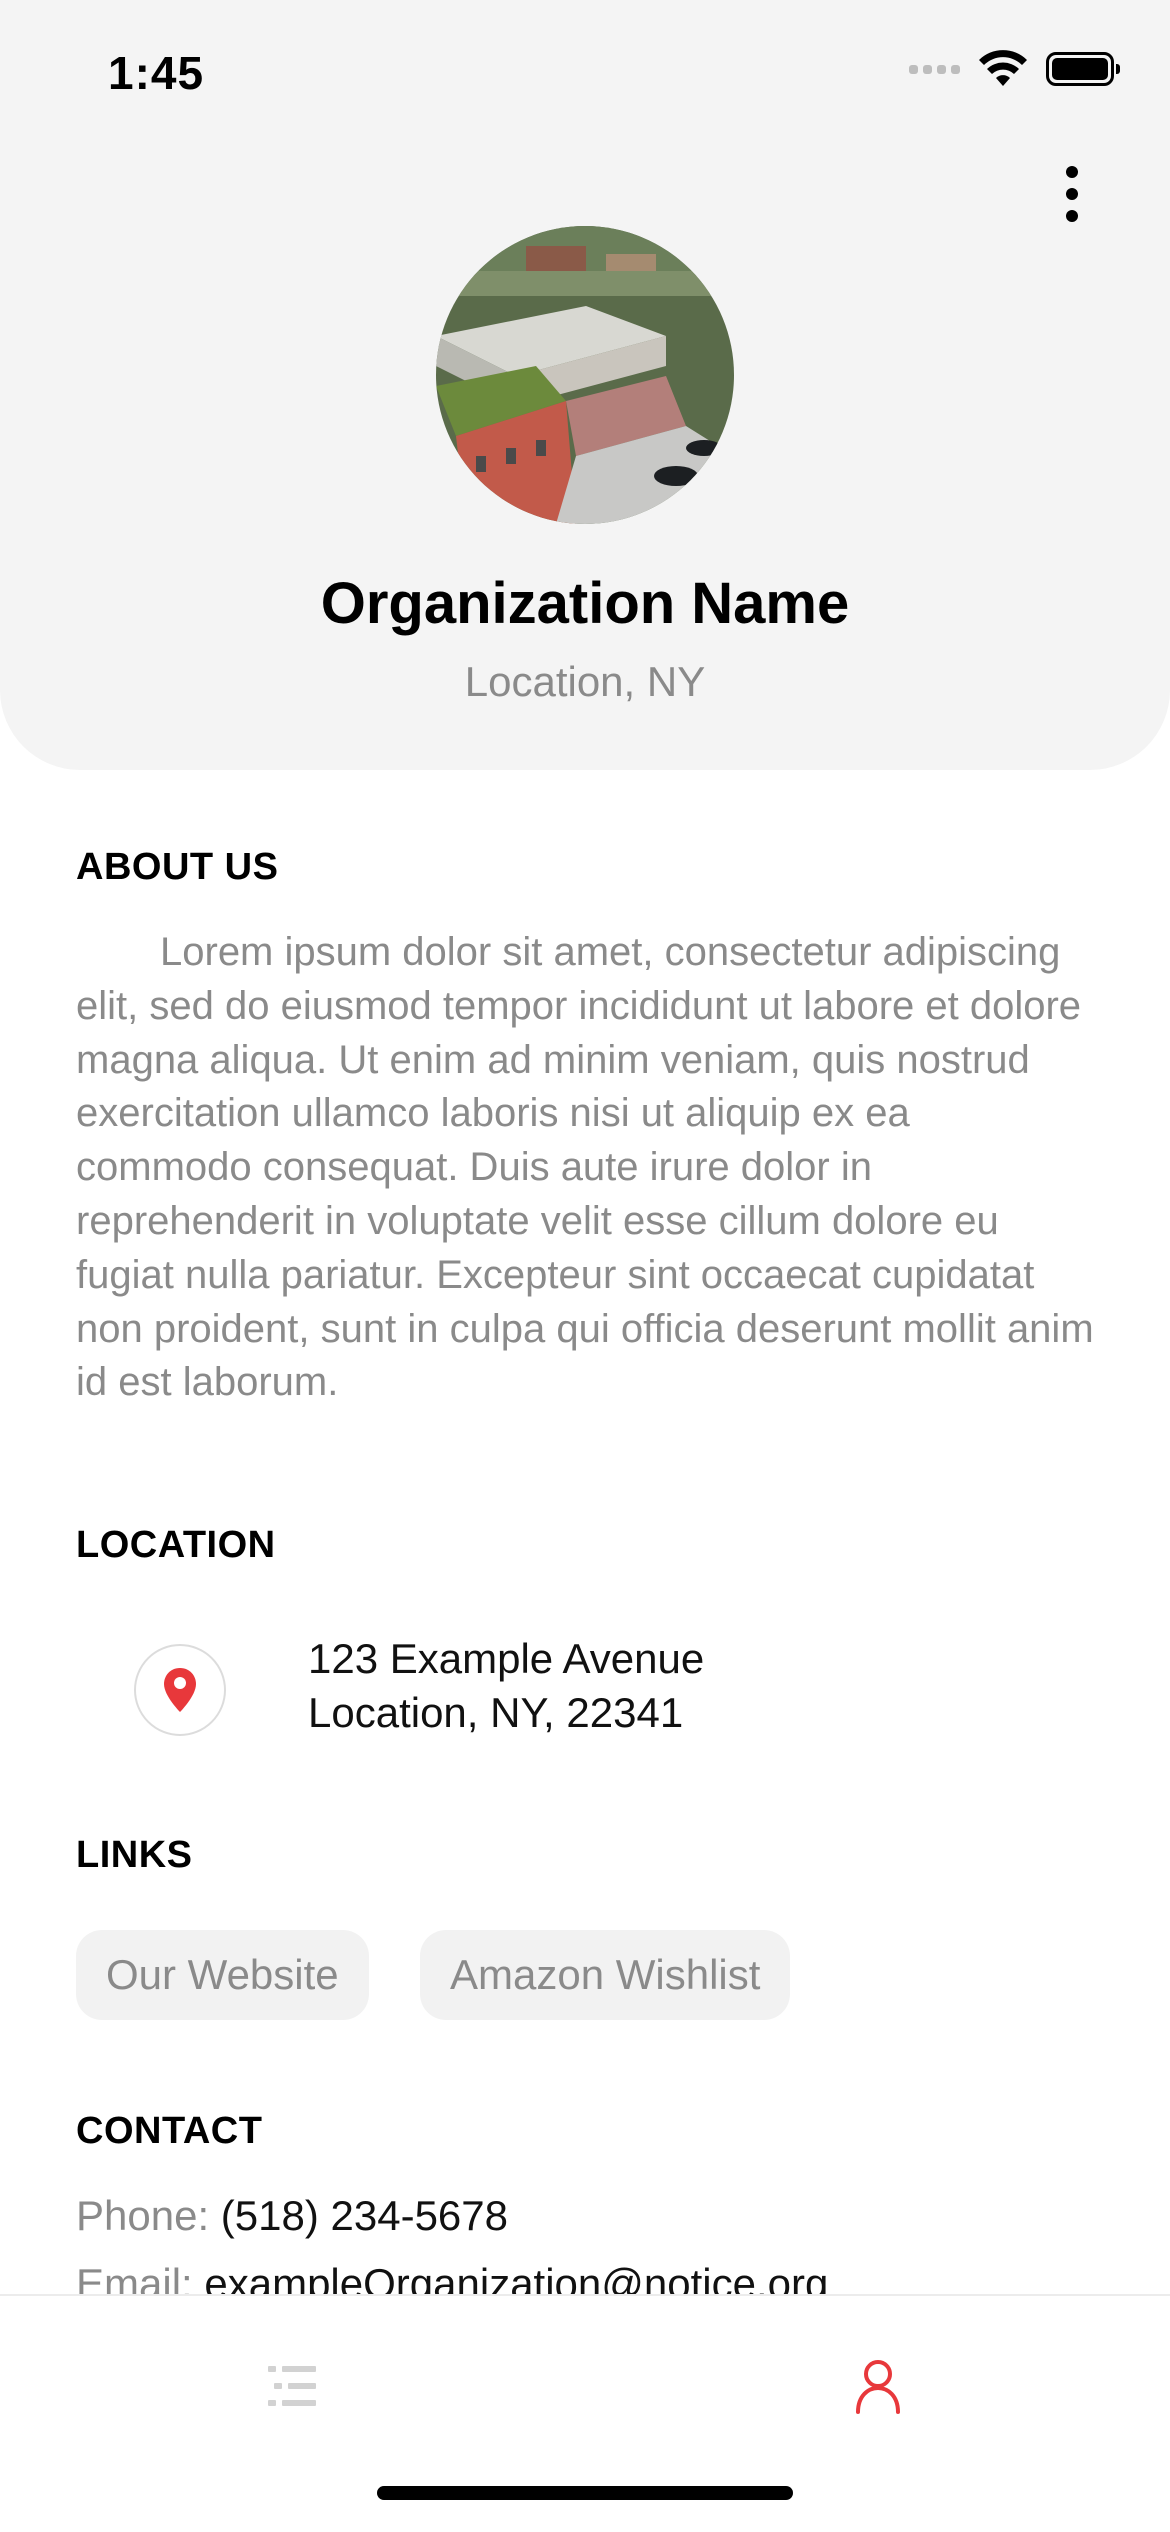 The height and width of the screenshot is (2532, 1170). Describe the element at coordinates (364, 2215) in the screenshot. I see `phone-value: (518) 234-5678` at that location.